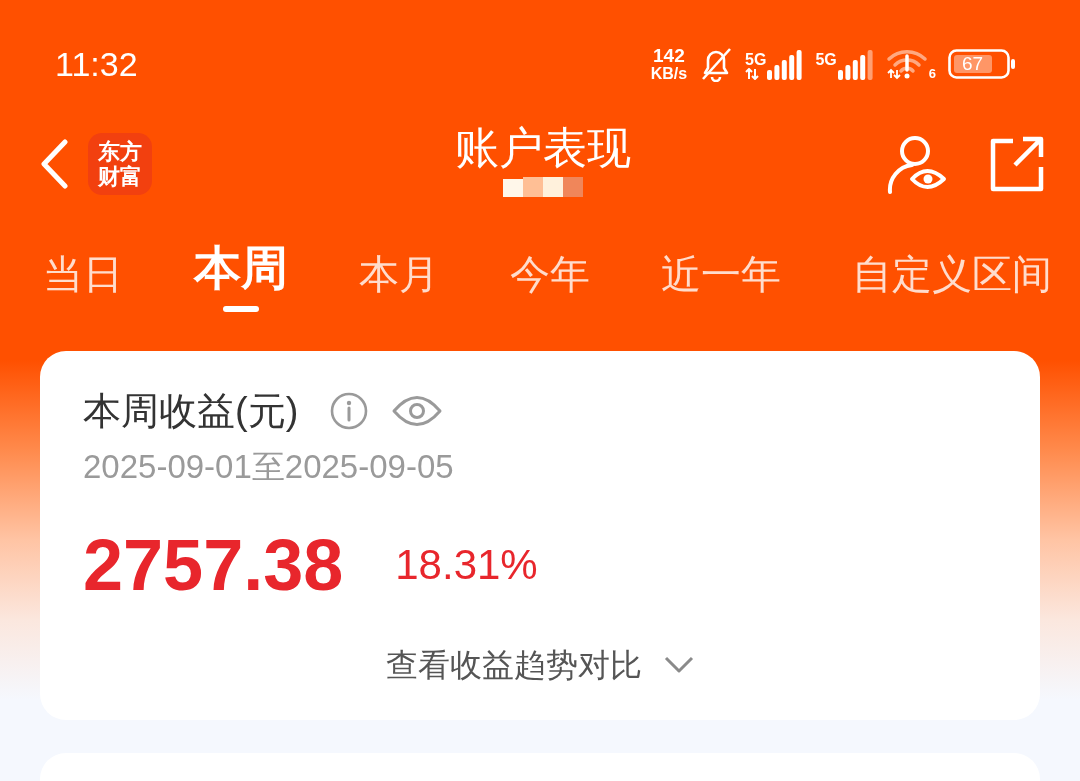 The image size is (1080, 781). What do you see at coordinates (932, 73) in the screenshot?
I see `wifi-generation-label: 6` at bounding box center [932, 73].